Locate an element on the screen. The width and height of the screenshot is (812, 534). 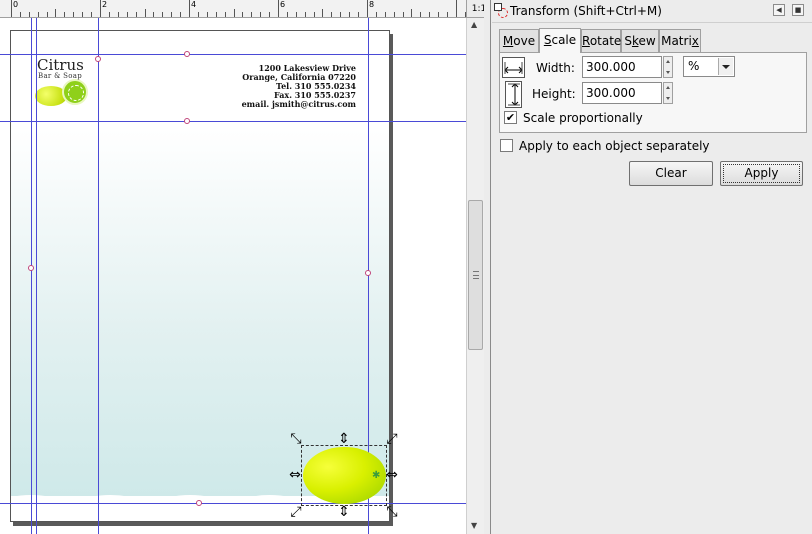
transform-icon is located at coordinates (501, 10).